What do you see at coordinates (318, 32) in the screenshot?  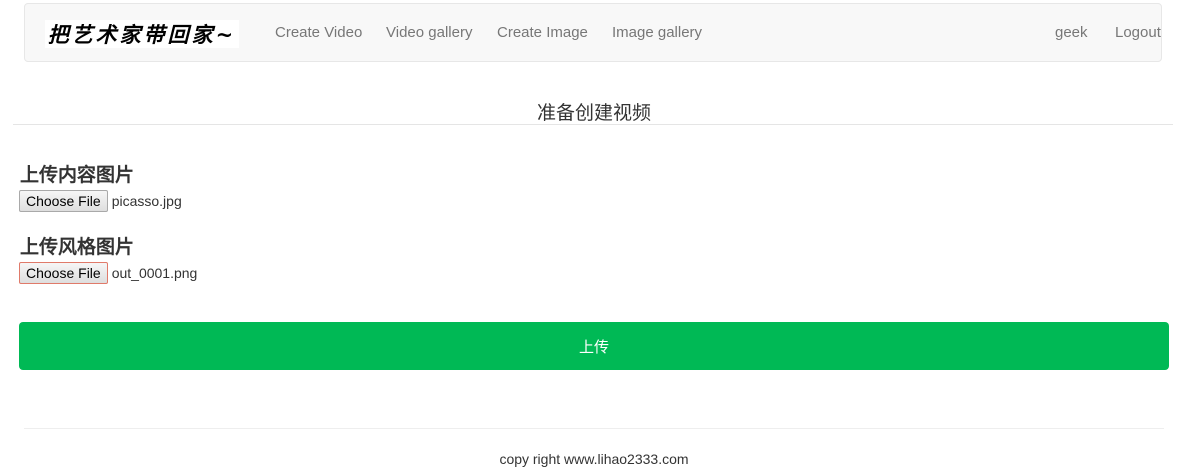 I see `nav-create-video: Create Video` at bounding box center [318, 32].